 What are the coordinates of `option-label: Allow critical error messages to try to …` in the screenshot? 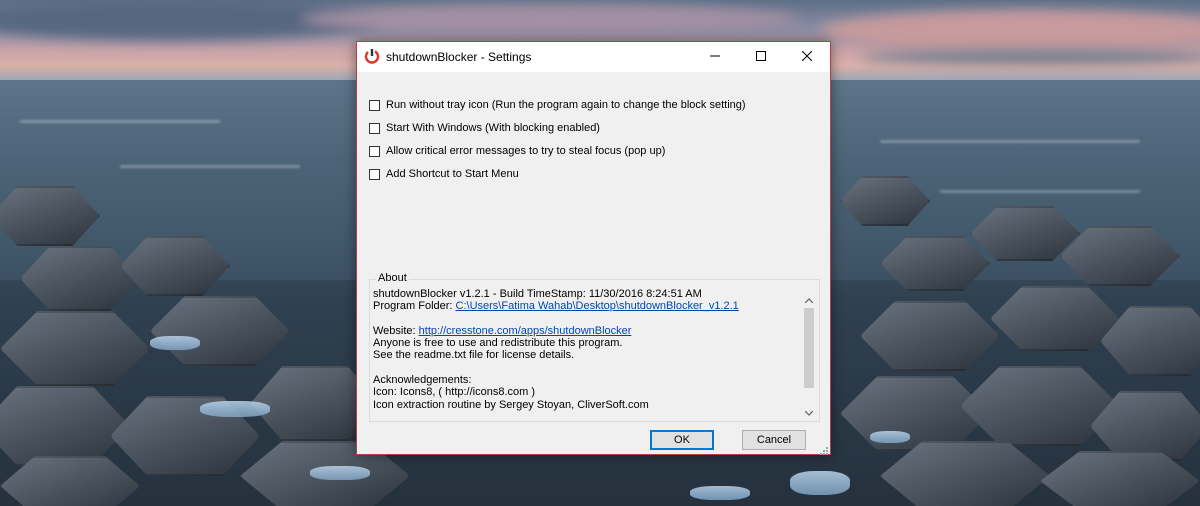 It's located at (526, 151).